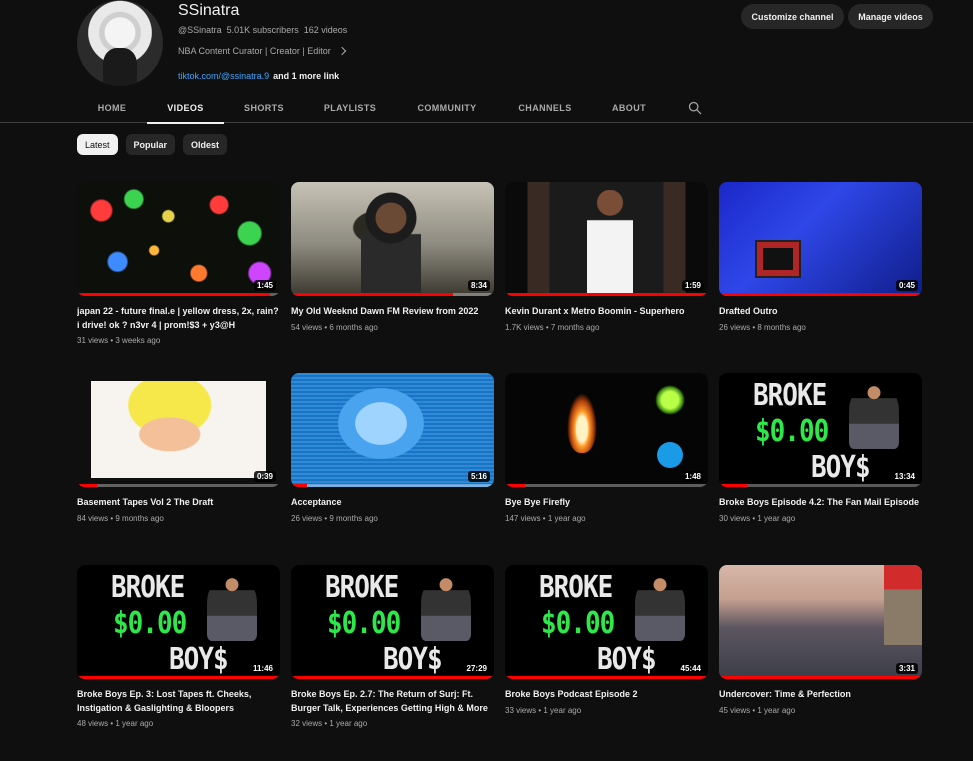 The height and width of the screenshot is (761, 973). Describe the element at coordinates (478, 476) in the screenshot. I see `video-duration: 5:16` at that location.